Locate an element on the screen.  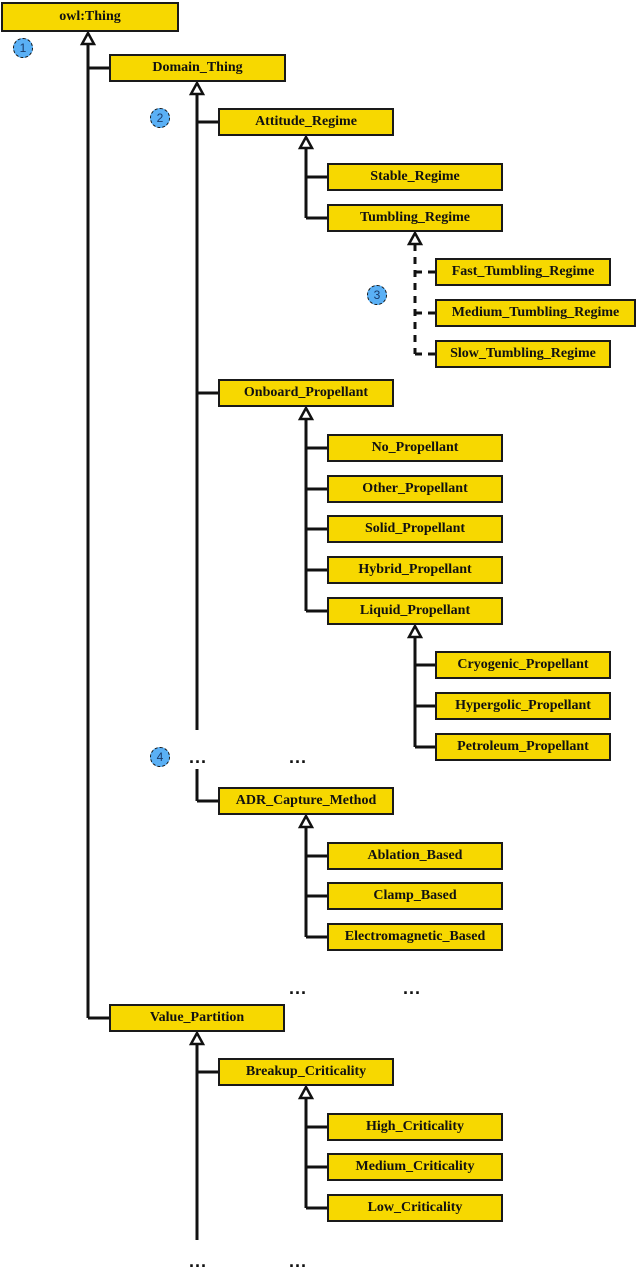
class-node-hypergolic-propellant: Hypergolic_Propellant is located at coordinates (523, 706).